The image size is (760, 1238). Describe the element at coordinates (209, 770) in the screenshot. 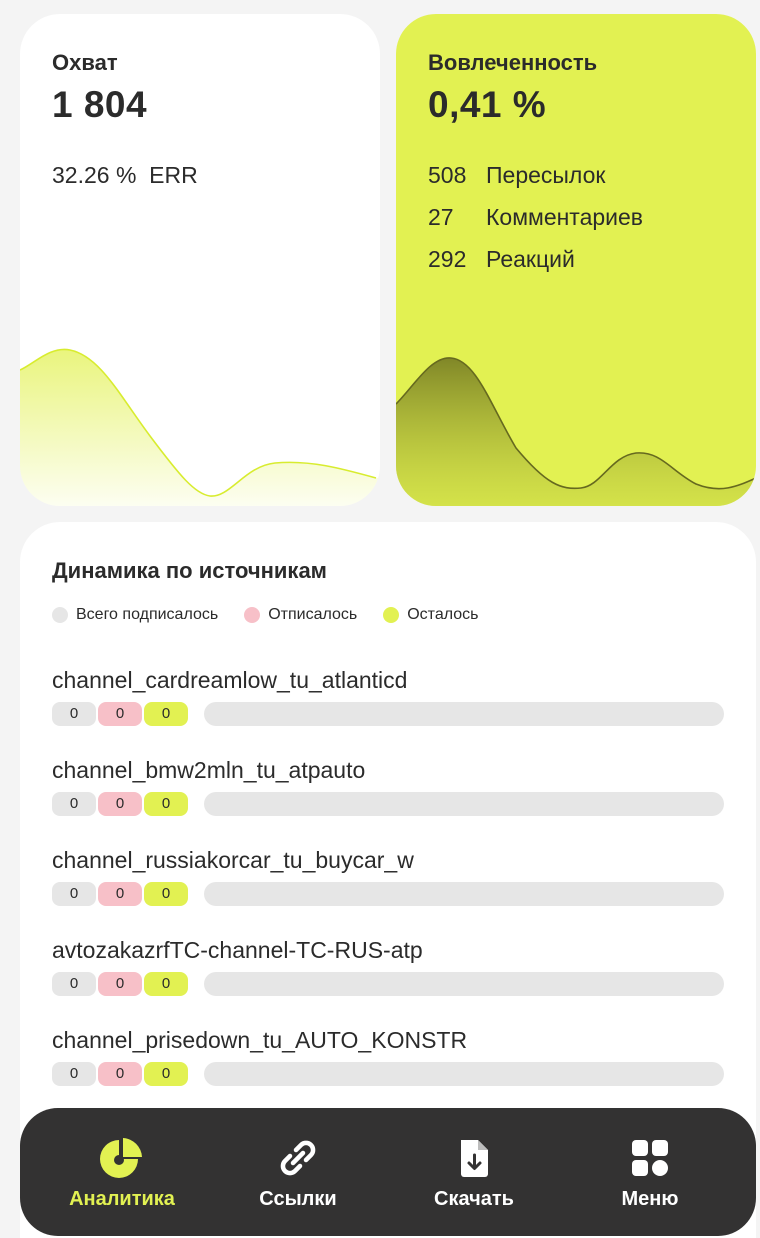

I see `source-name: channel_bmw2mln_tu_atpauto` at that location.